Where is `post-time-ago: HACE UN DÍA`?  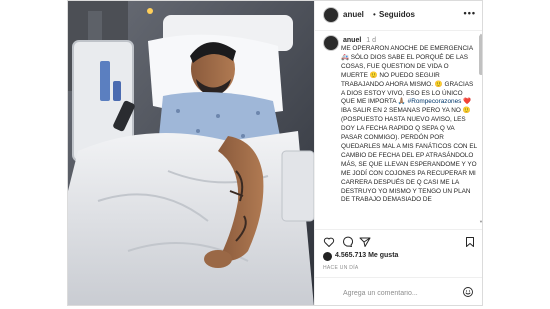
post-time-ago: HACE UN DÍA is located at coordinates (341, 268).